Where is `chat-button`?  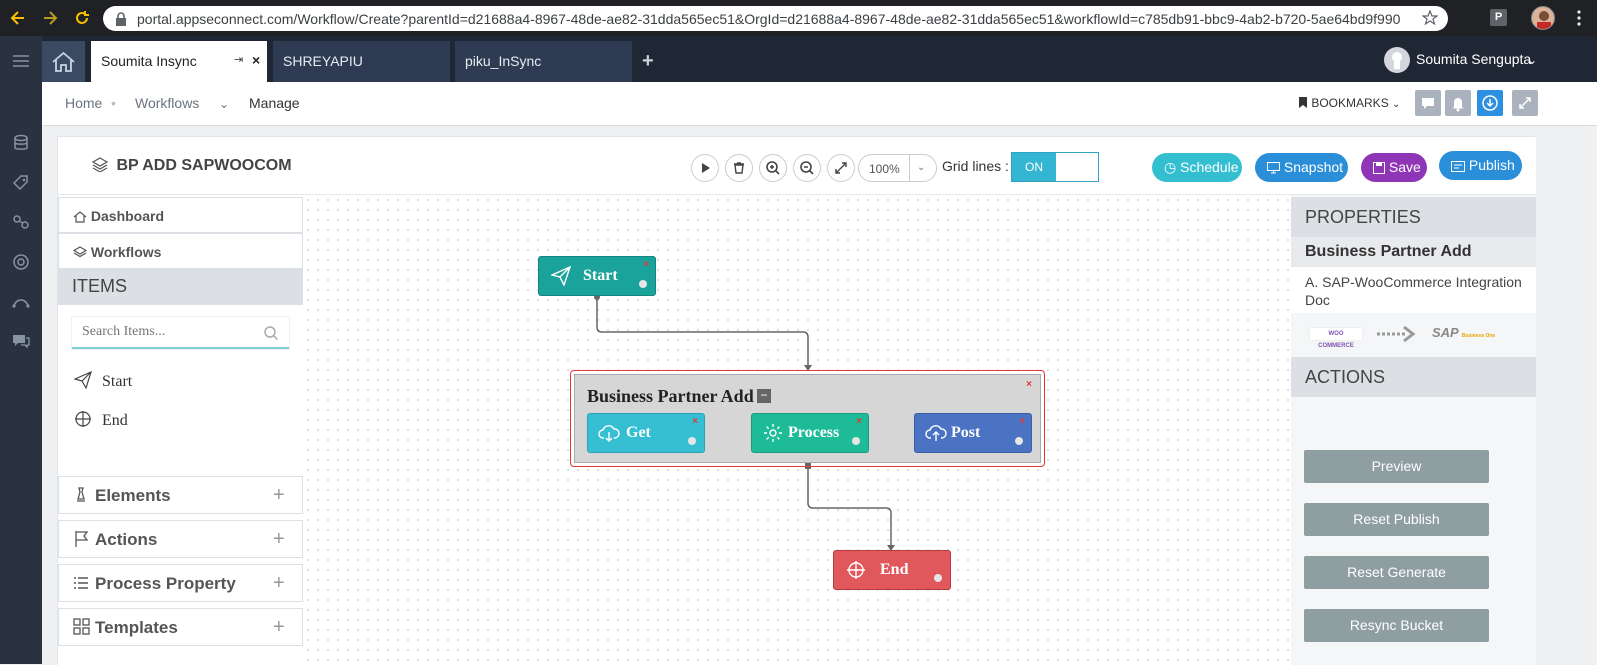
chat-button is located at coordinates (1428, 103).